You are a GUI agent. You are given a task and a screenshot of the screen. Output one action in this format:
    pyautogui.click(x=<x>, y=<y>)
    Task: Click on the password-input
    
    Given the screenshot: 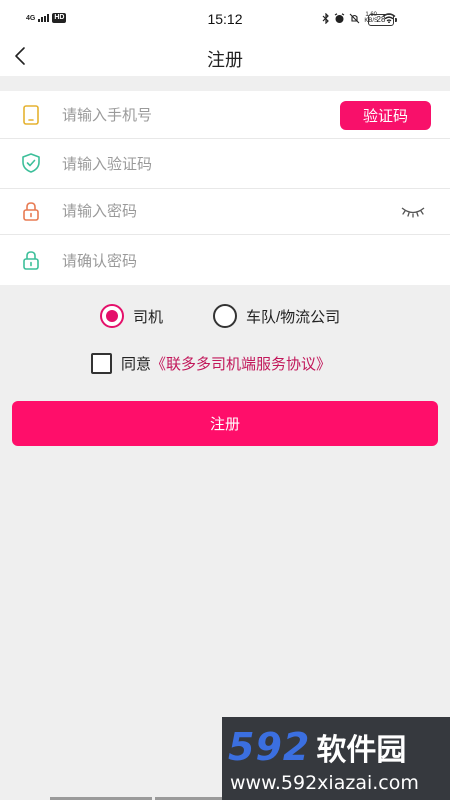 What is the action you would take?
    pyautogui.click(x=192, y=211)
    